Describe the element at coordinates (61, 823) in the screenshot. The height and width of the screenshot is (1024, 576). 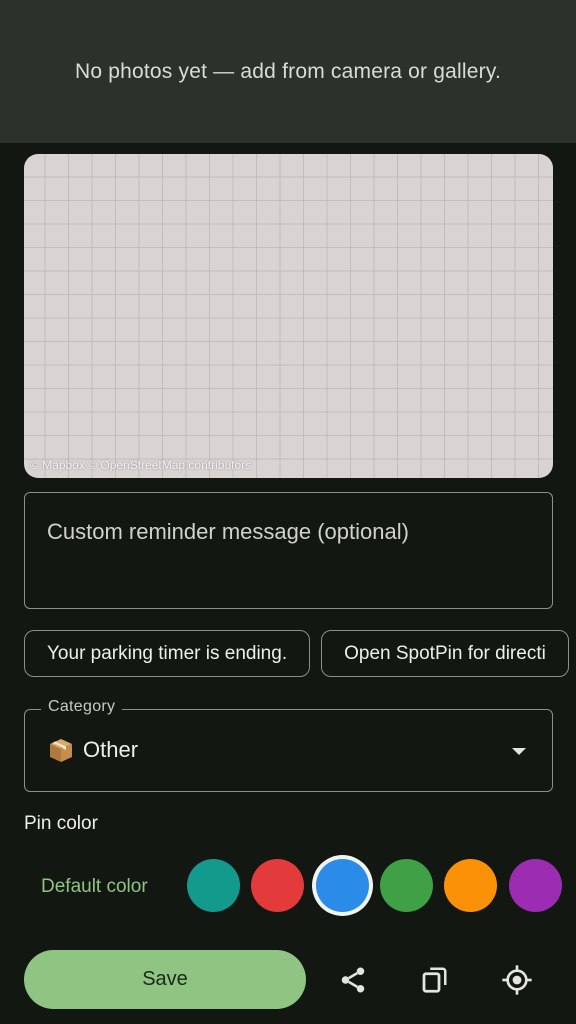
I see `pin-color-label: Pin color` at that location.